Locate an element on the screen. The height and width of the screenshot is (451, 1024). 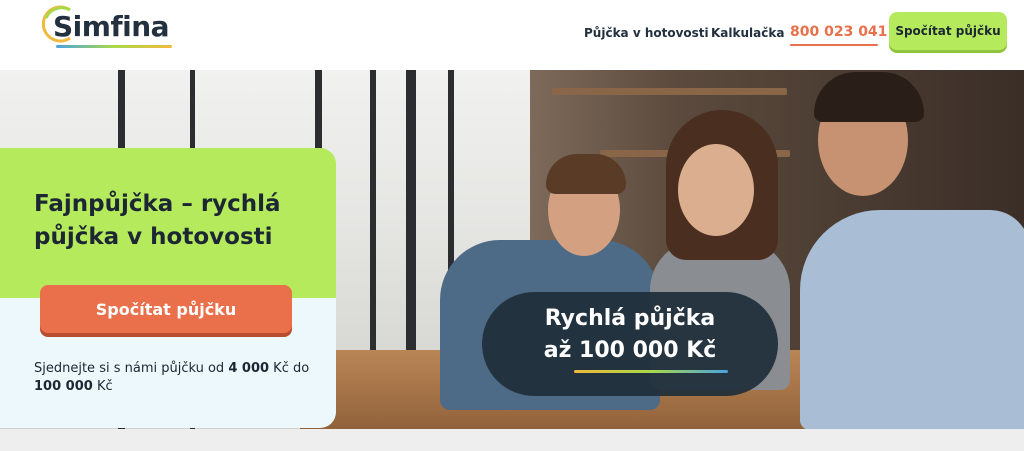
section-divider is located at coordinates (512, 440).